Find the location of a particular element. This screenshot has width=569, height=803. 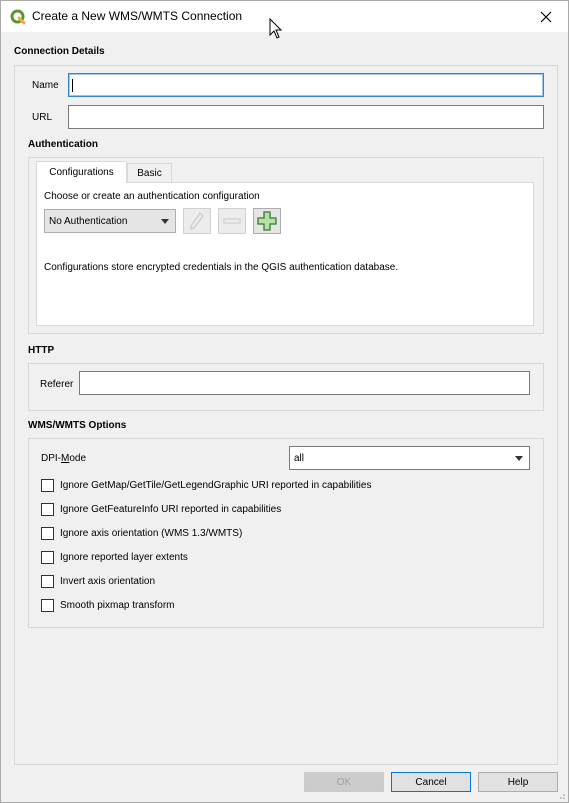

resize-grip-icon is located at coordinates (561, 795).